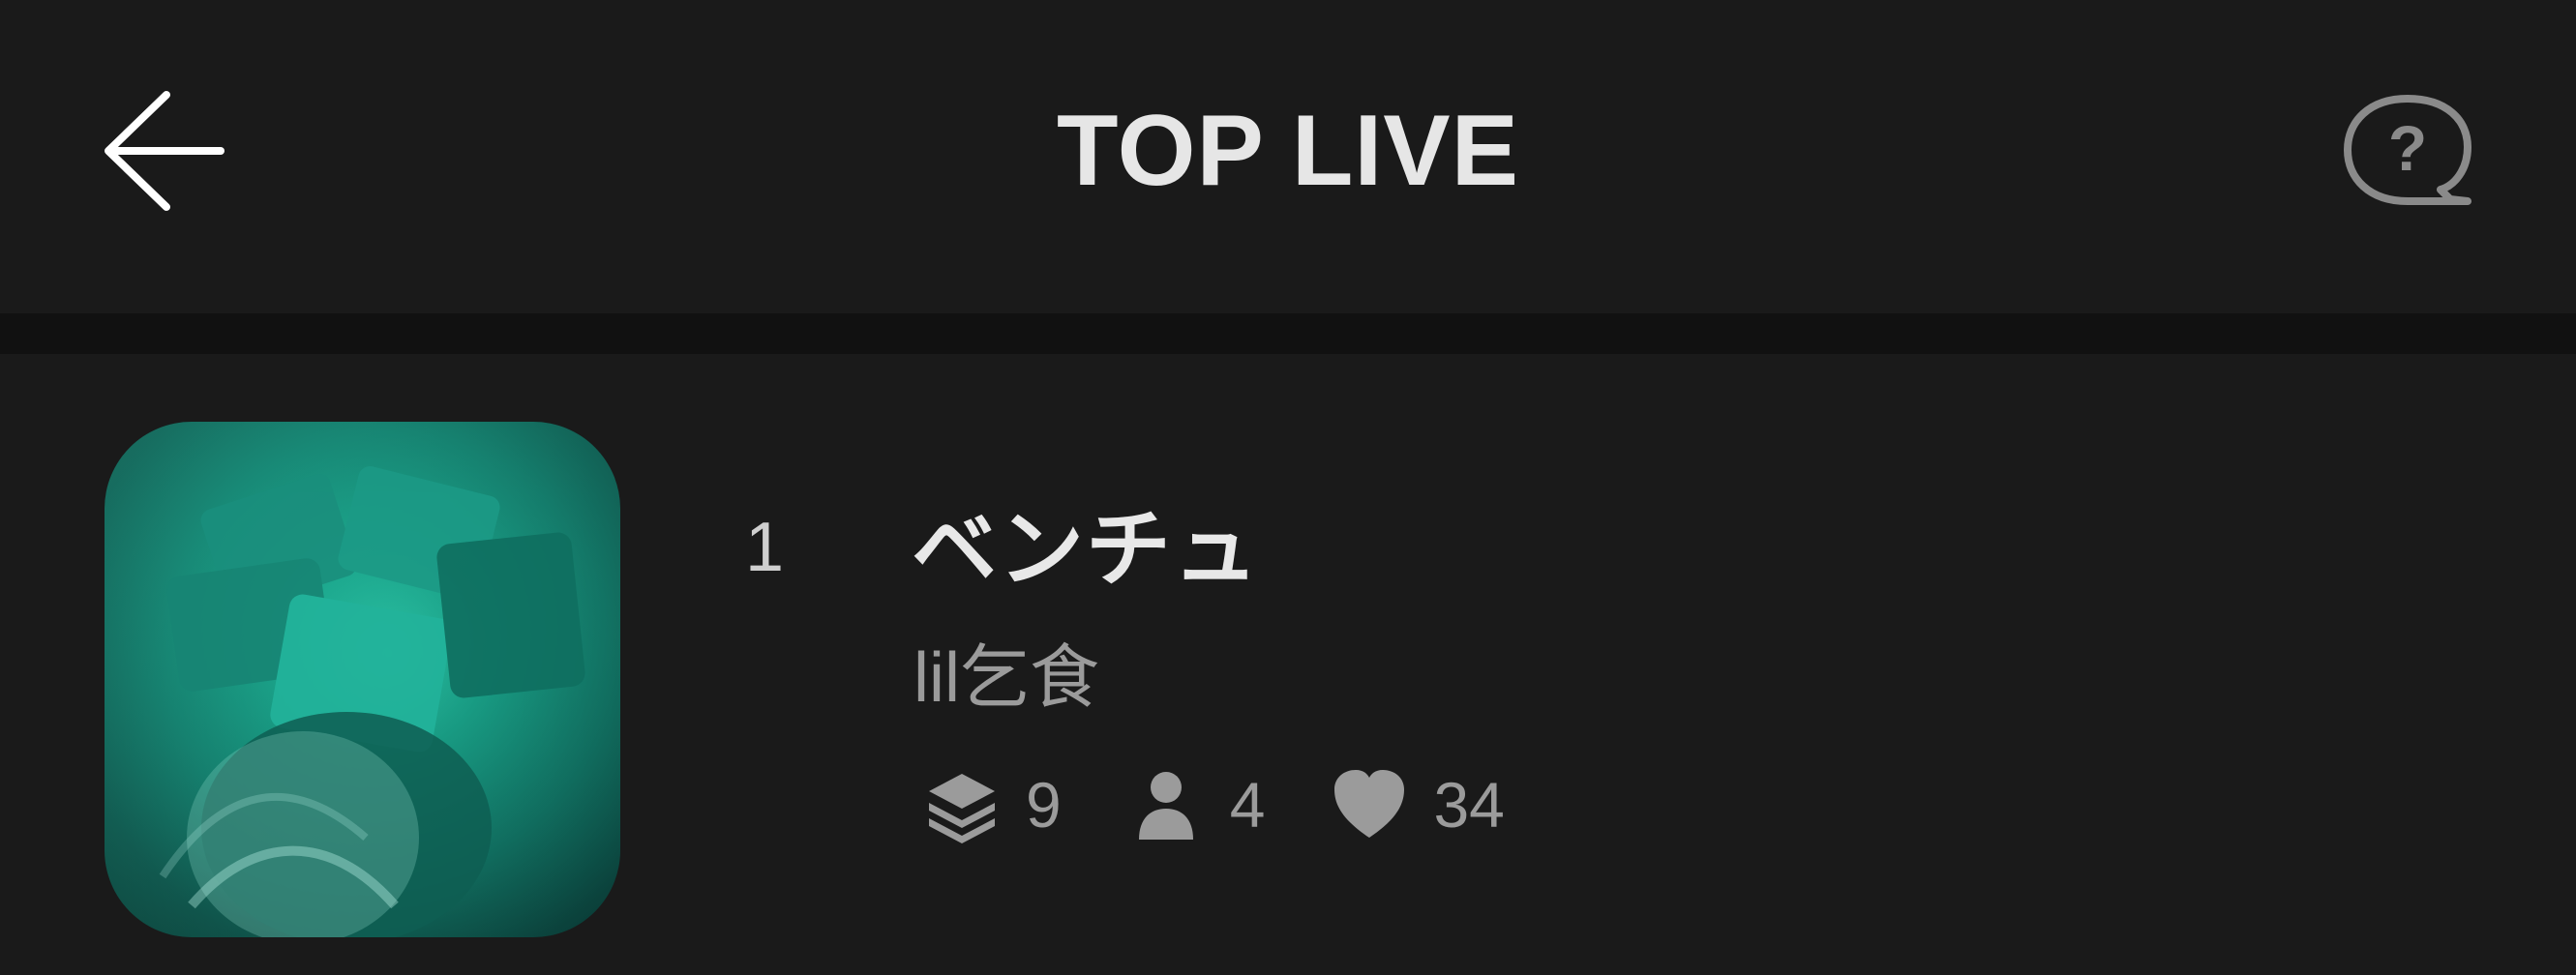 This screenshot has height=975, width=2576. I want to click on stat-layers: 9, so click(991, 804).